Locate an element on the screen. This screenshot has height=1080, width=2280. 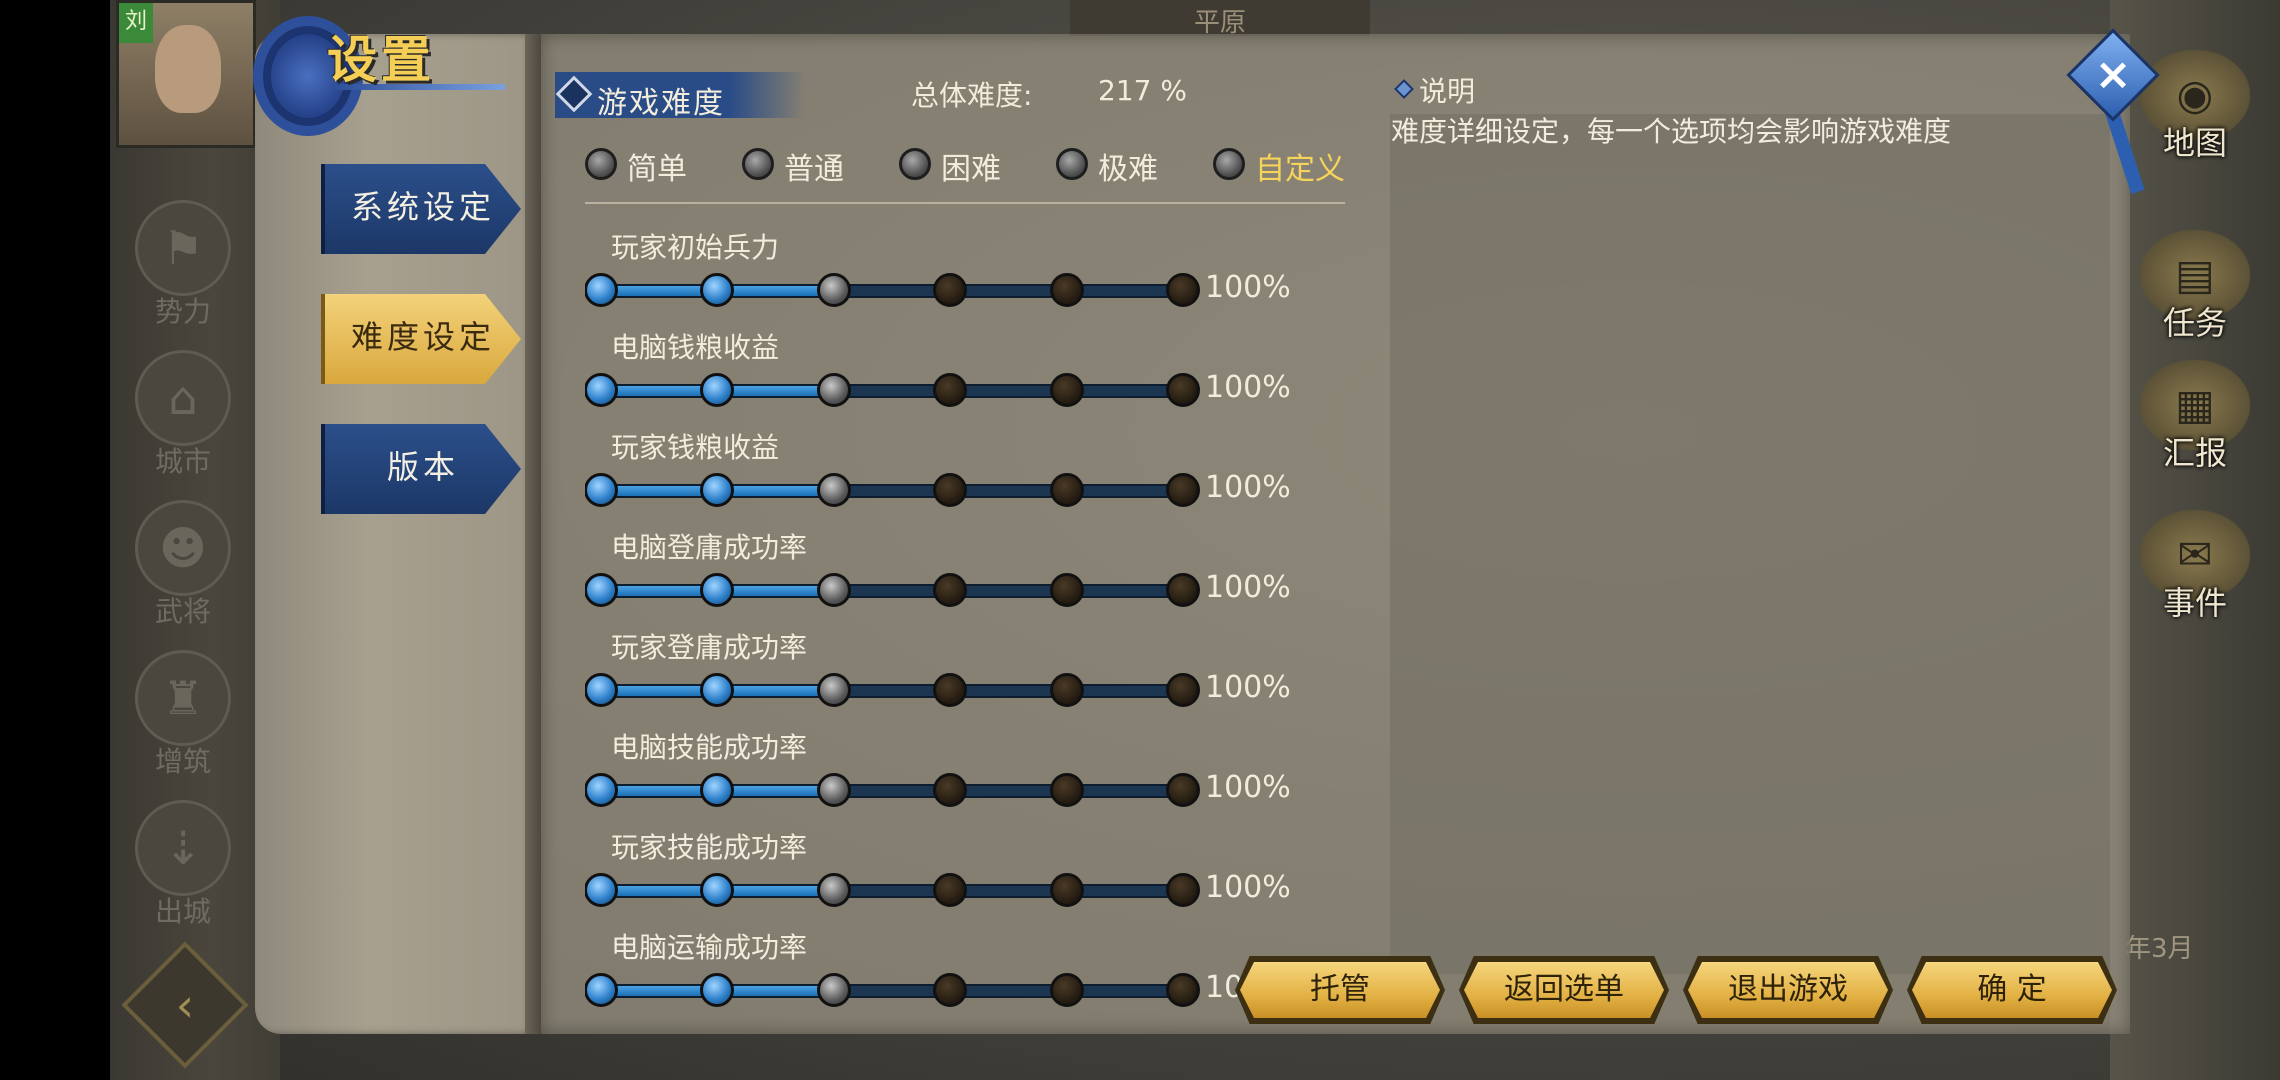
divider is located at coordinates (965, 203).